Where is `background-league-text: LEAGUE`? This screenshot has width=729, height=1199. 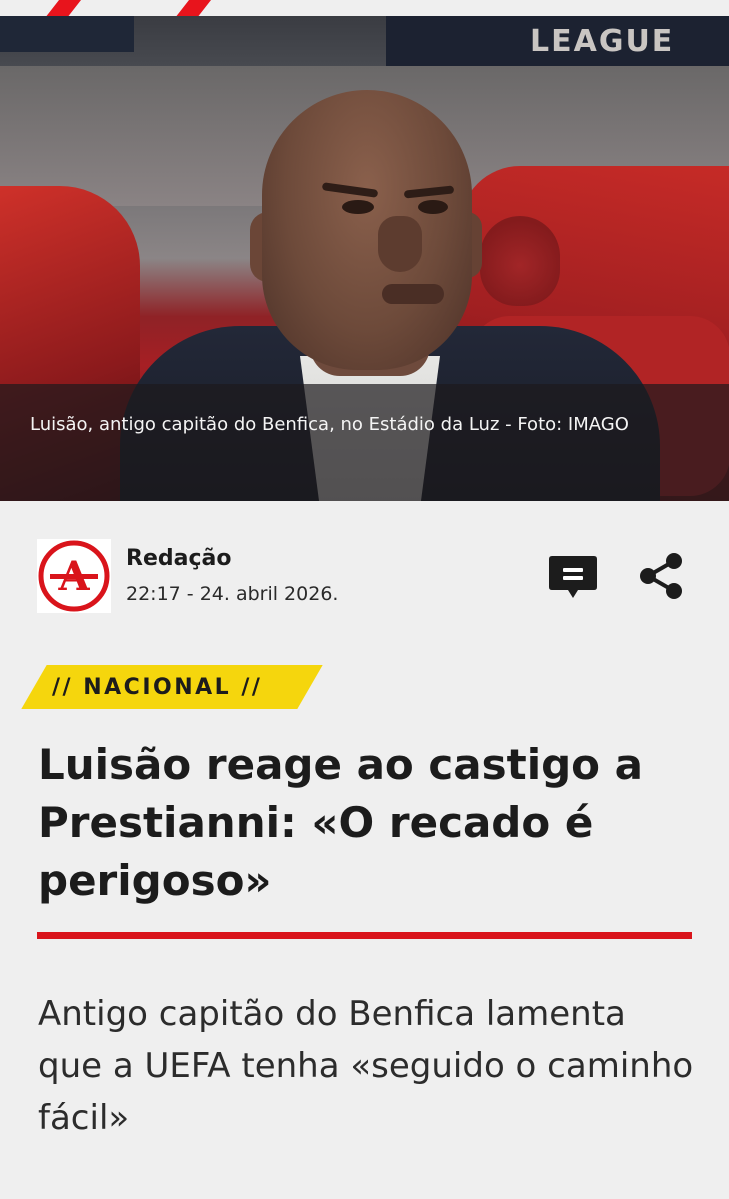
background-league-text: LEAGUE is located at coordinates (602, 41).